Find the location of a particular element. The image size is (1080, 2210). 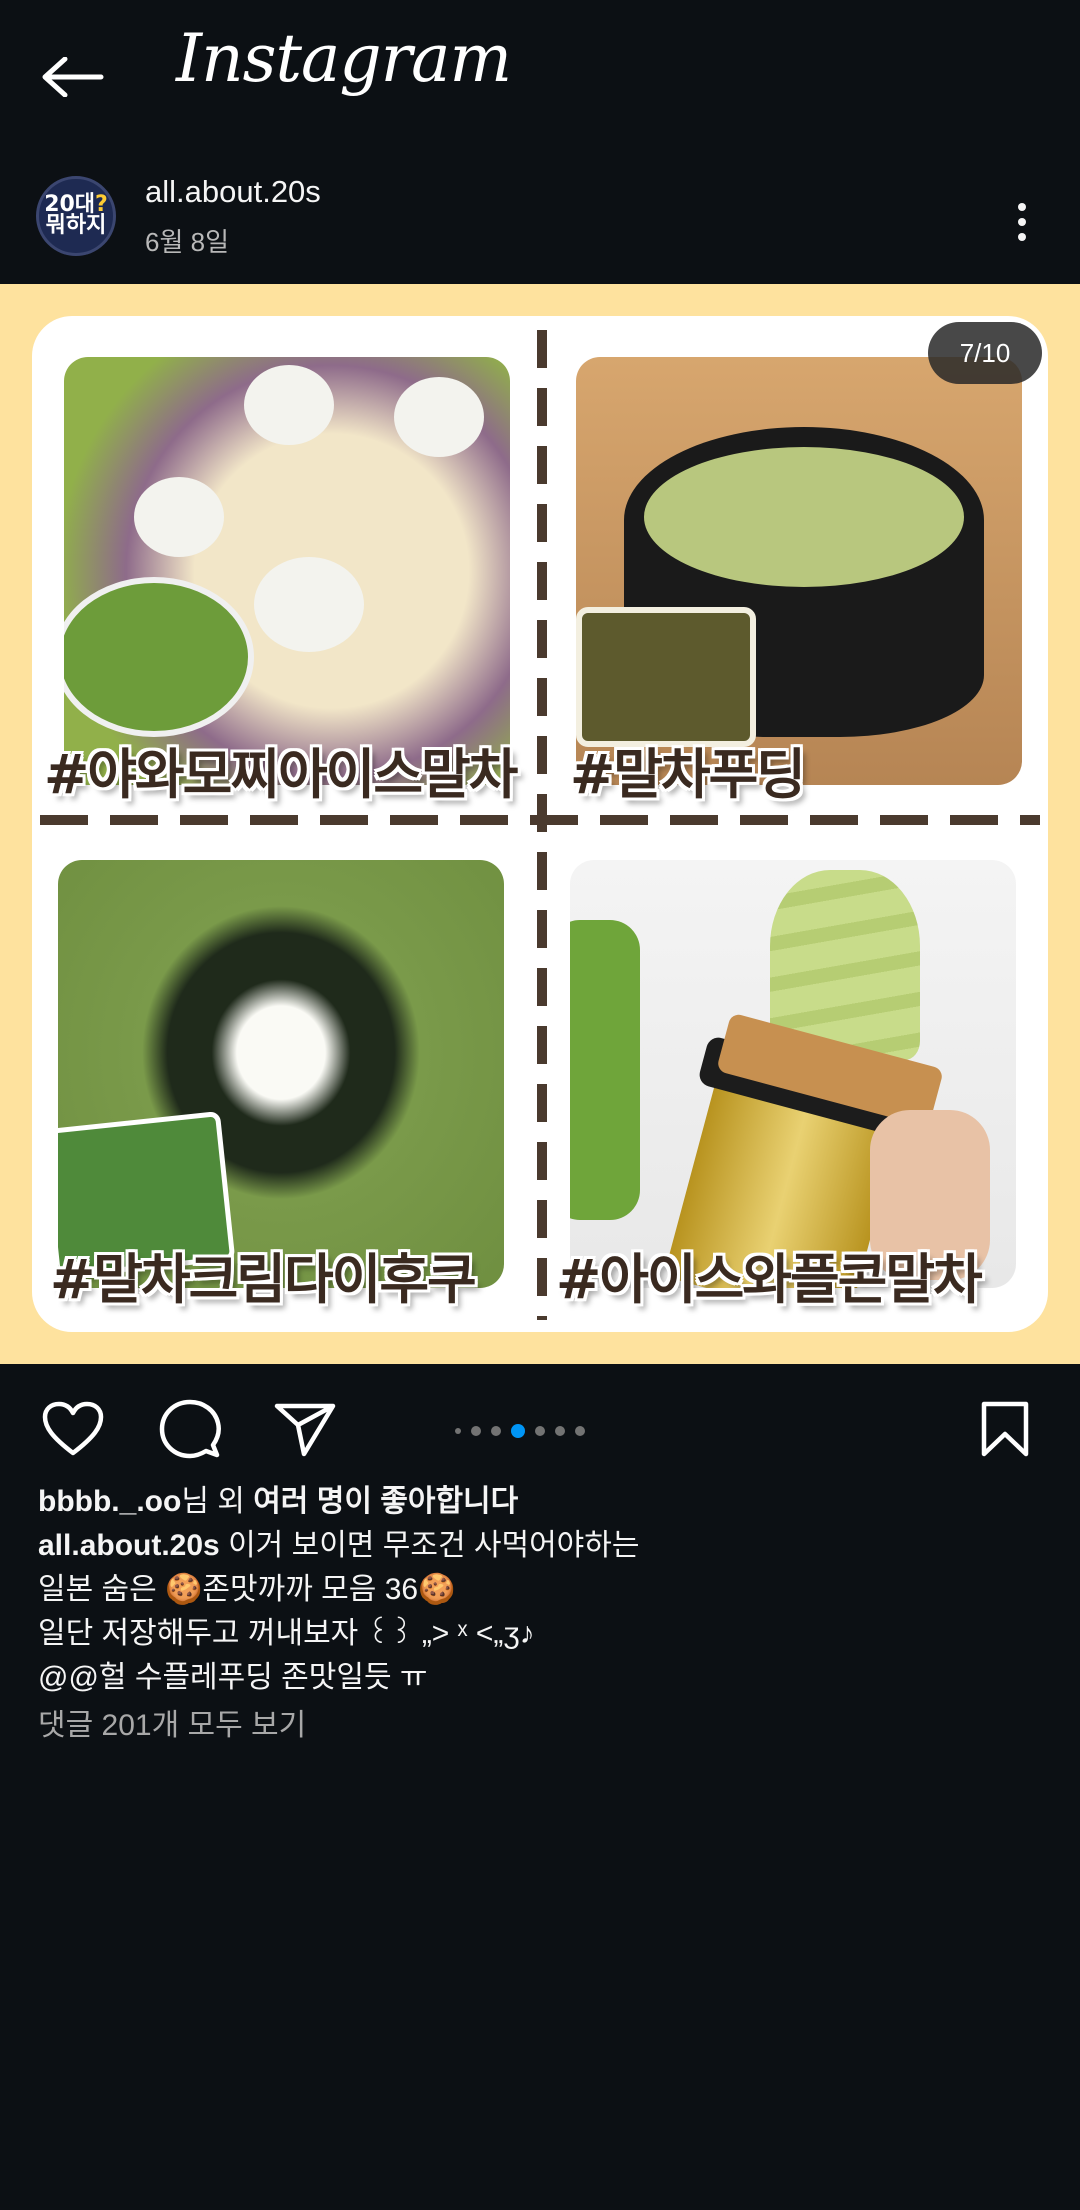

action-bar is located at coordinates (540, 1424).